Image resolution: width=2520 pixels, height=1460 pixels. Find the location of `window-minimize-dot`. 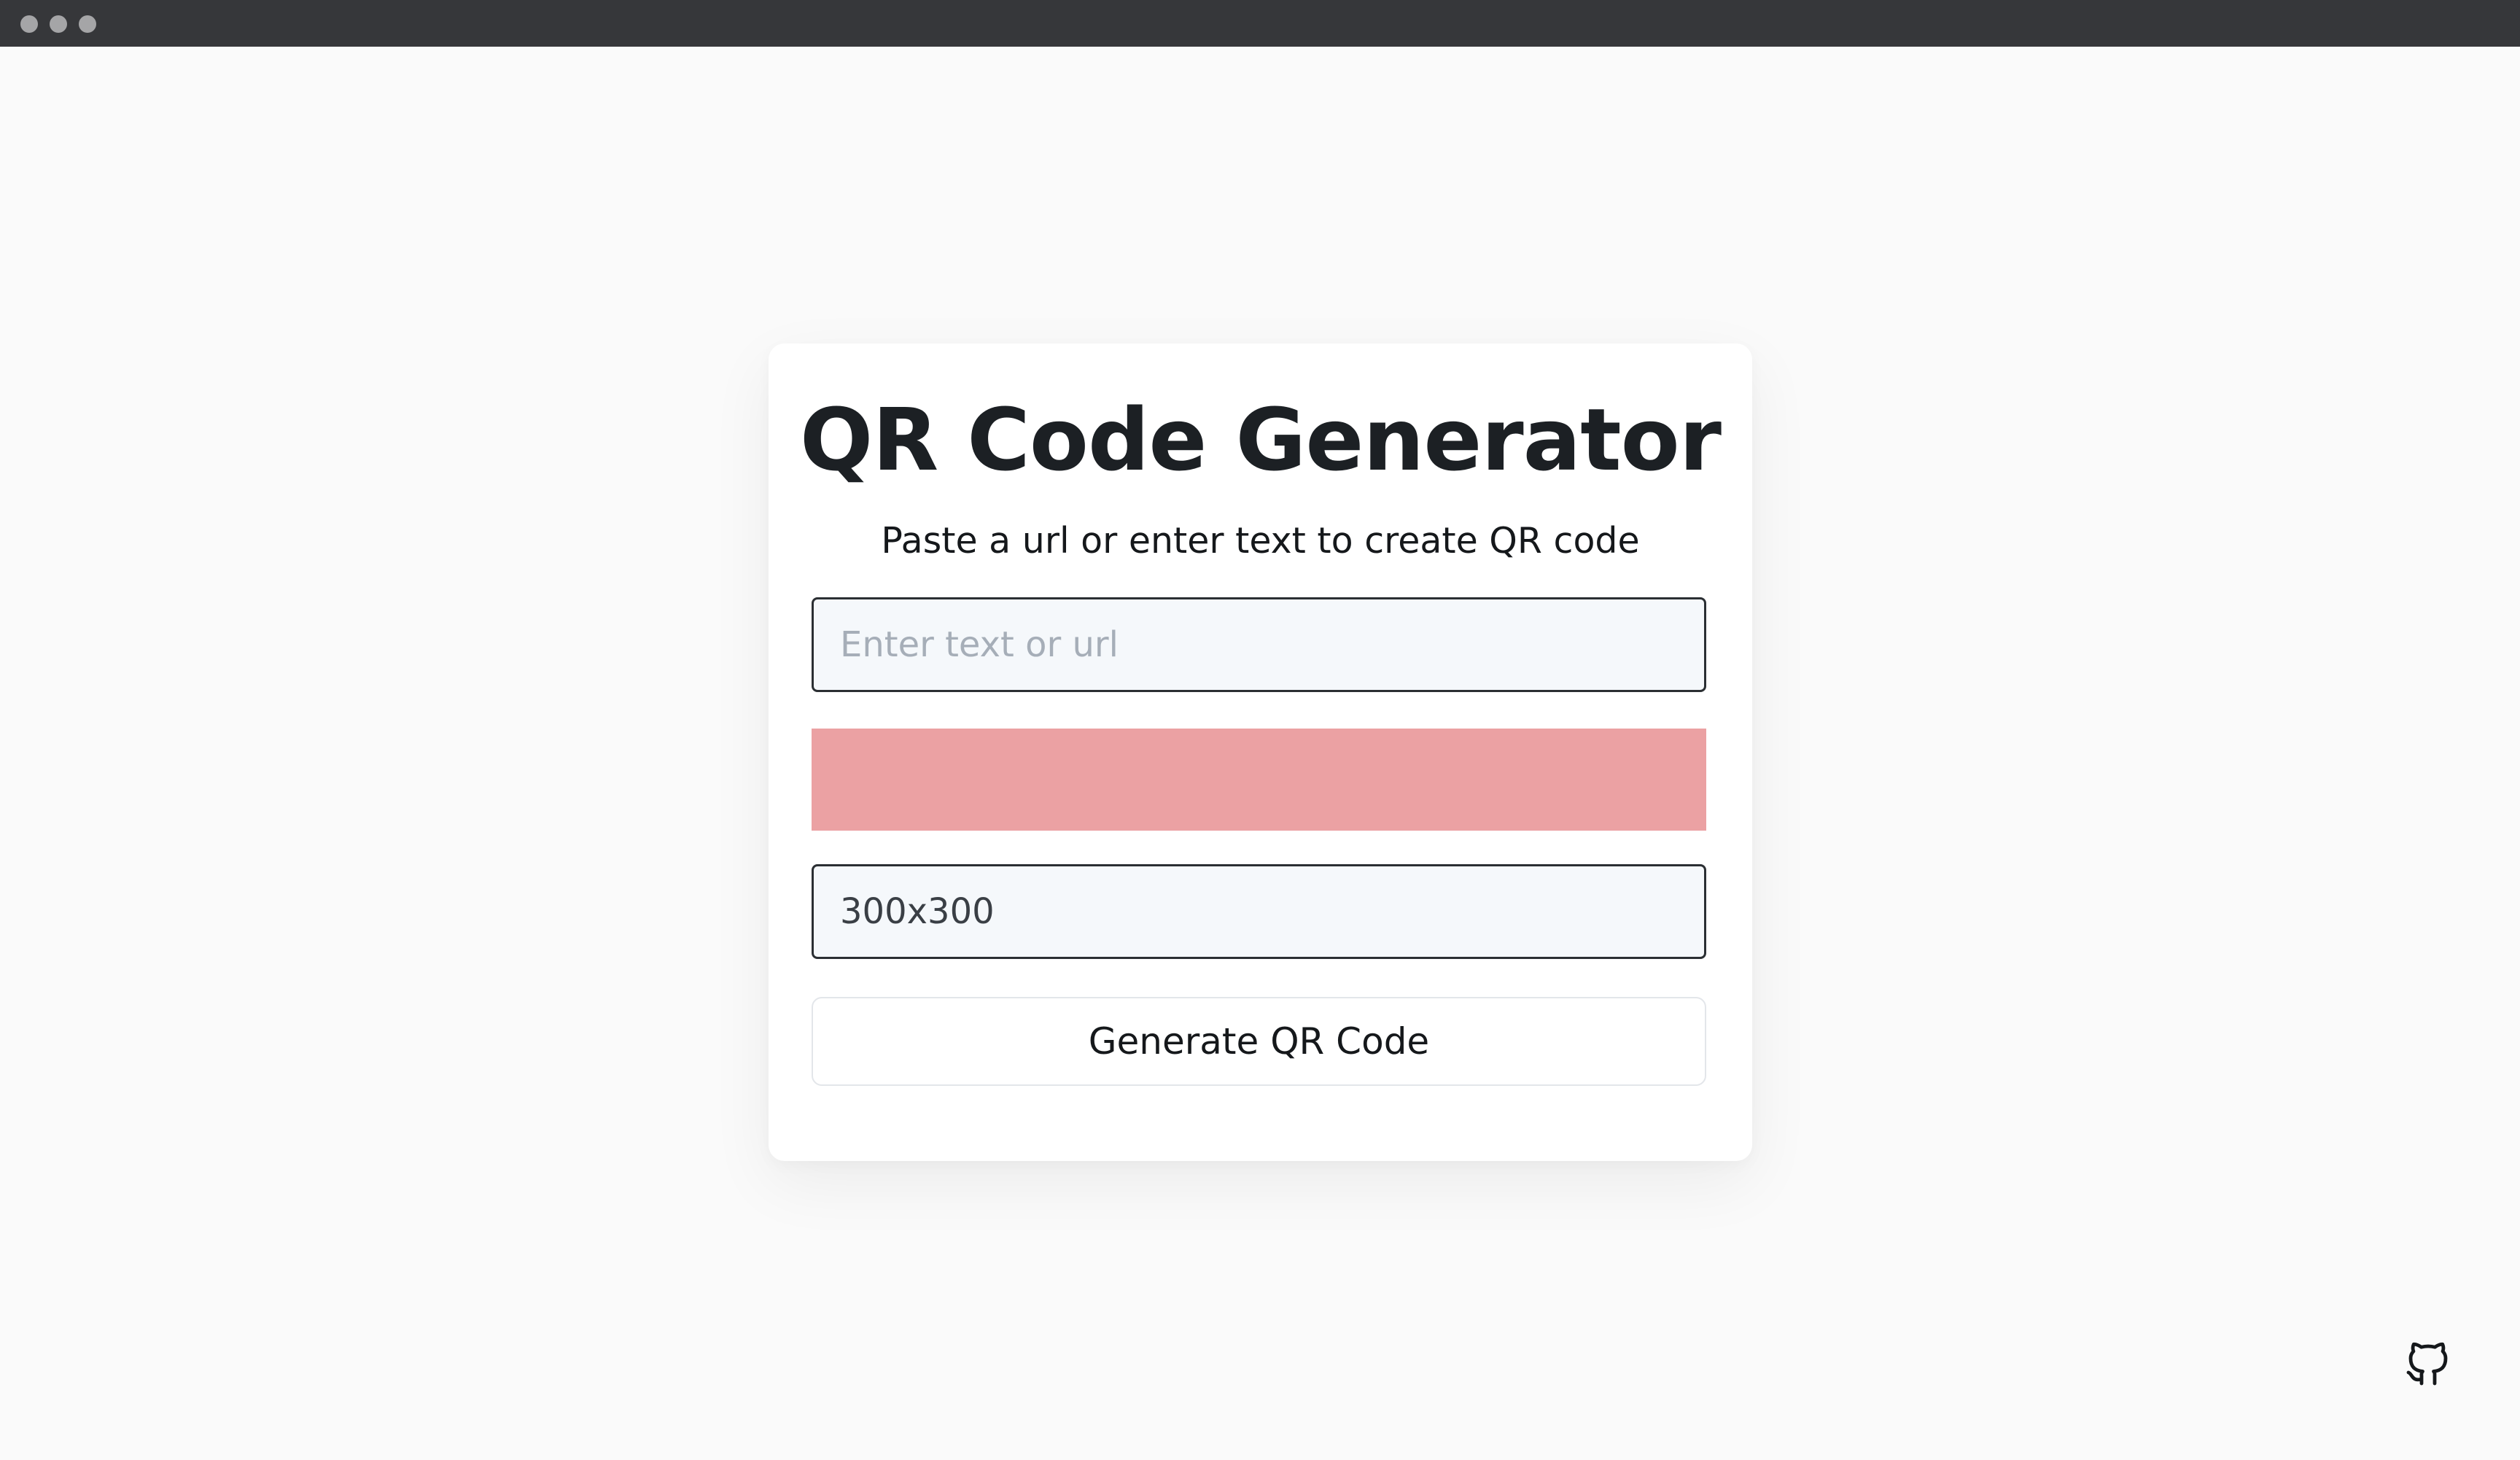

window-minimize-dot is located at coordinates (58, 24).